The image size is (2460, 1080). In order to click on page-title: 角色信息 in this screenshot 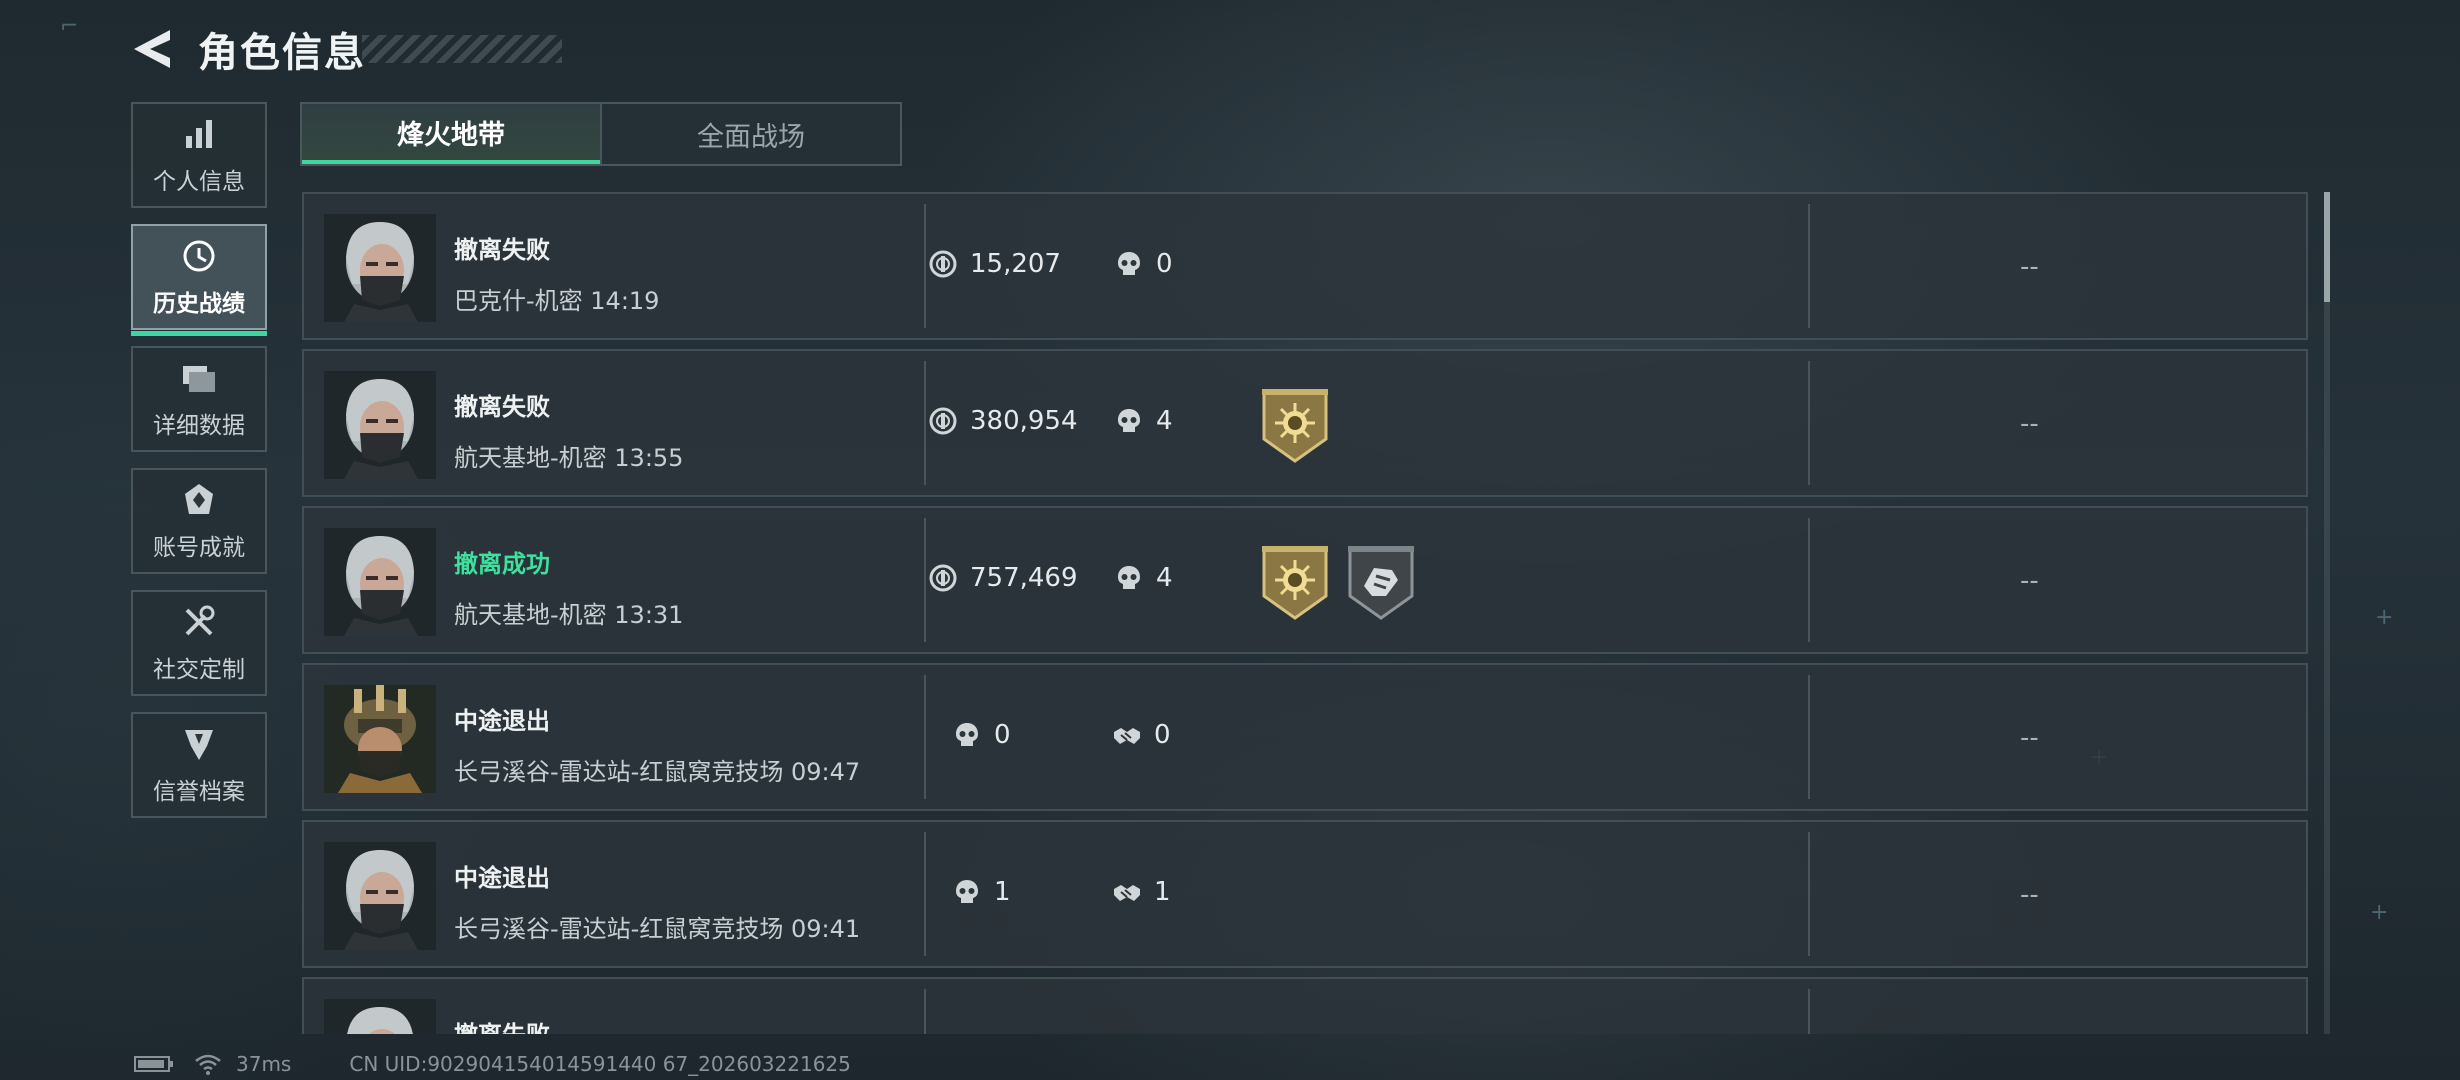, I will do `click(282, 53)`.